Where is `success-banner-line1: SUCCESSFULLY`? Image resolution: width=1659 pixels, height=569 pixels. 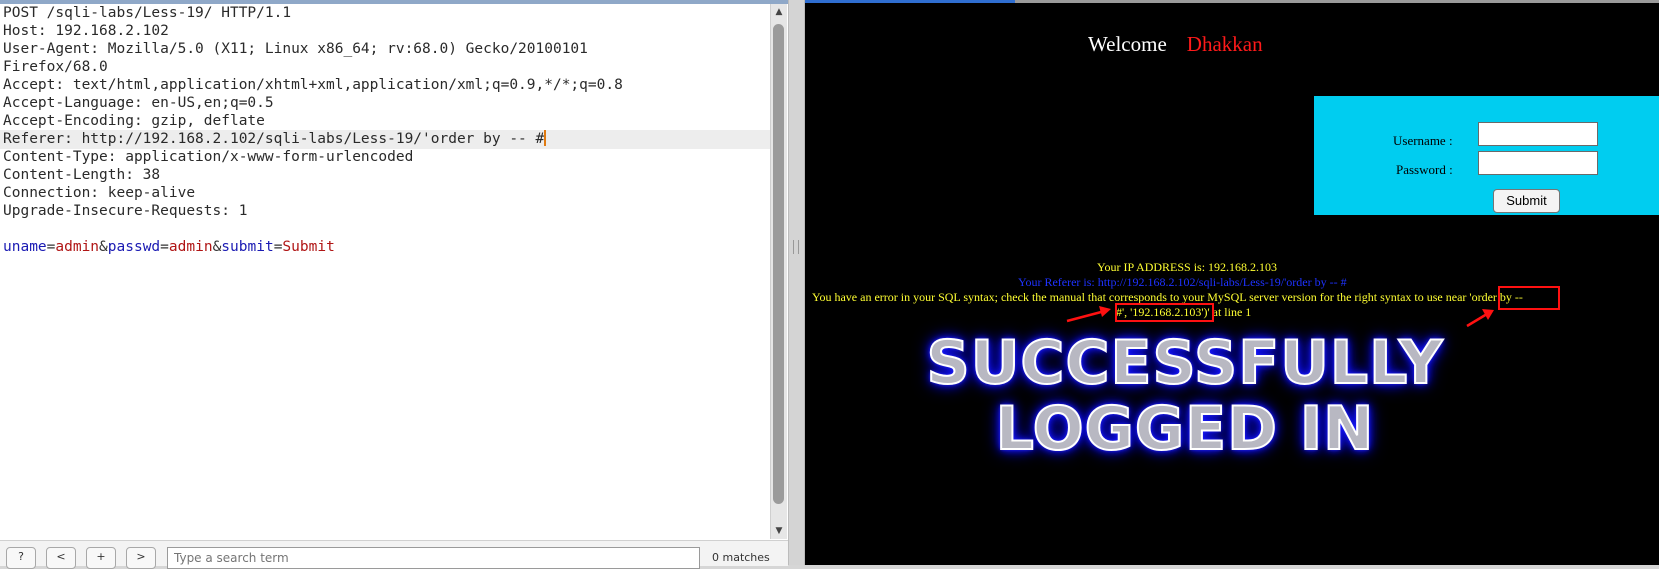
success-banner-line1: SUCCESSFULLY is located at coordinates (1185, 363).